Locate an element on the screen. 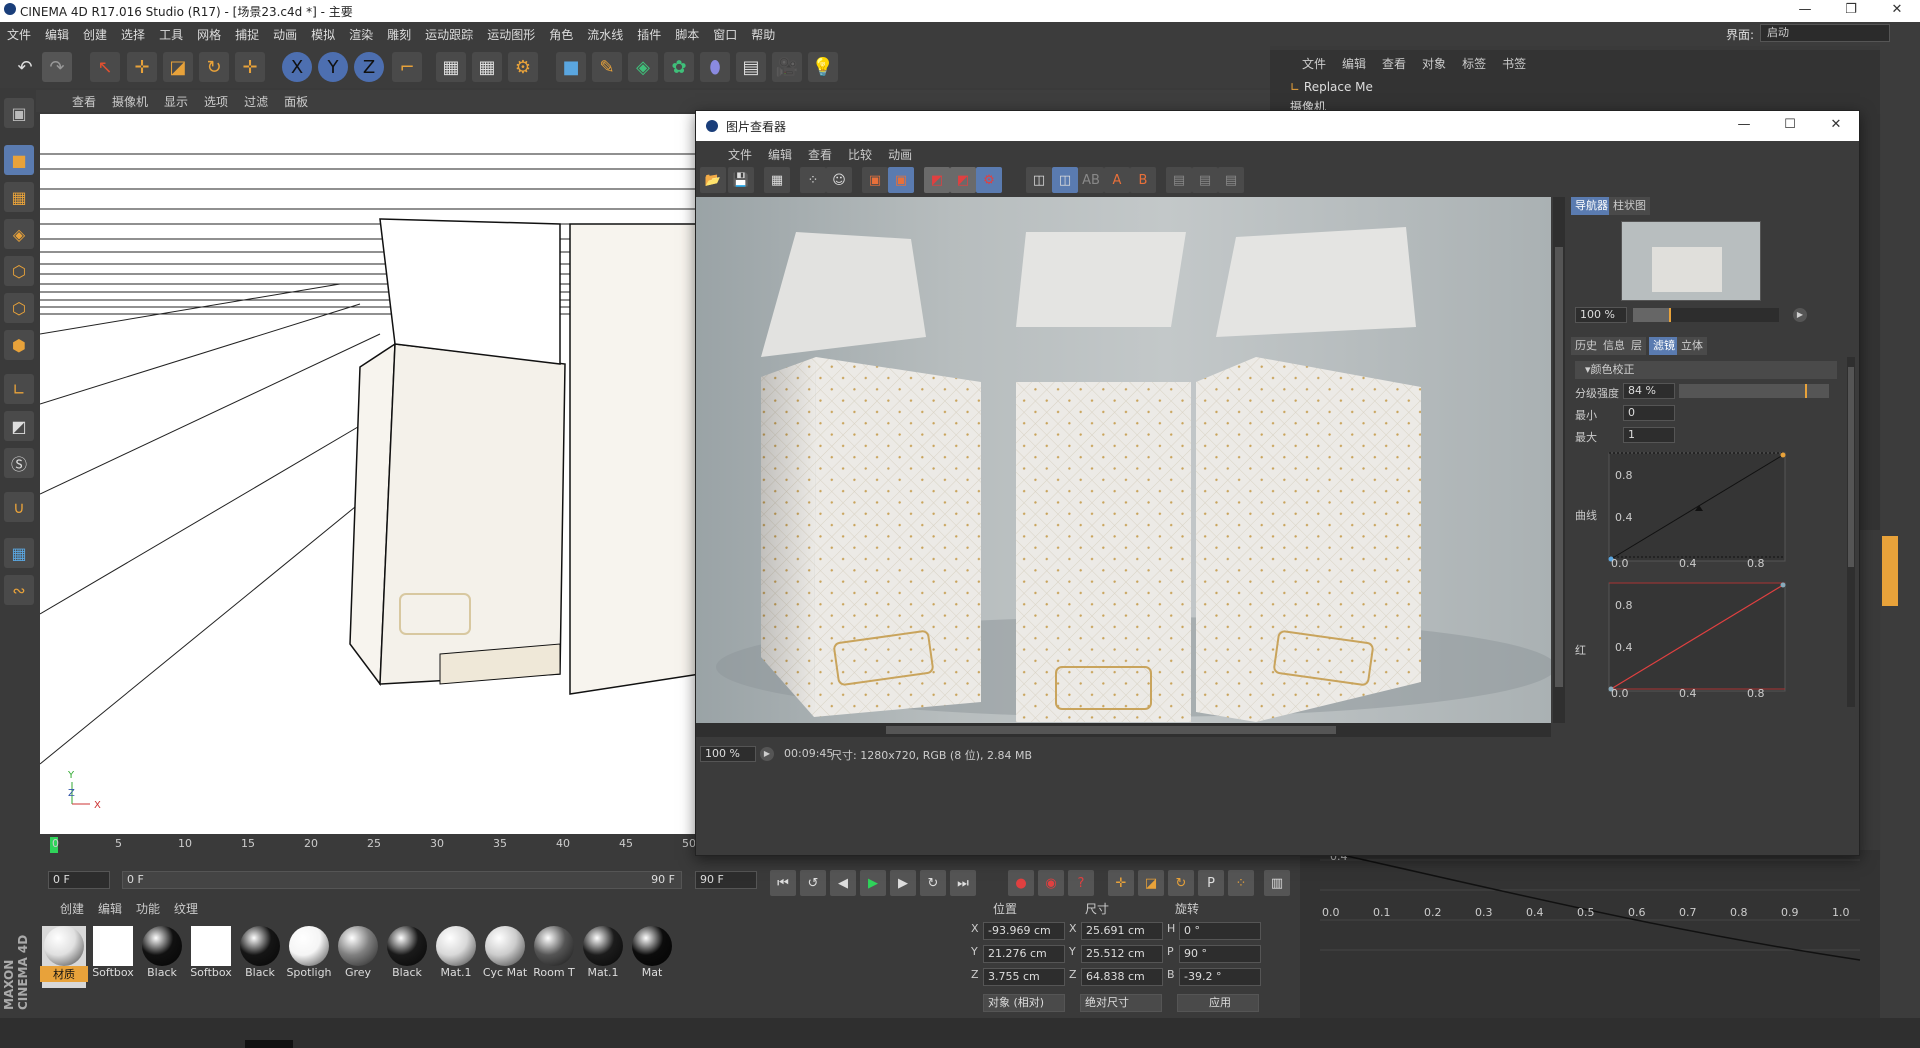  ab-text-icon: AB is located at coordinates (1091, 180).